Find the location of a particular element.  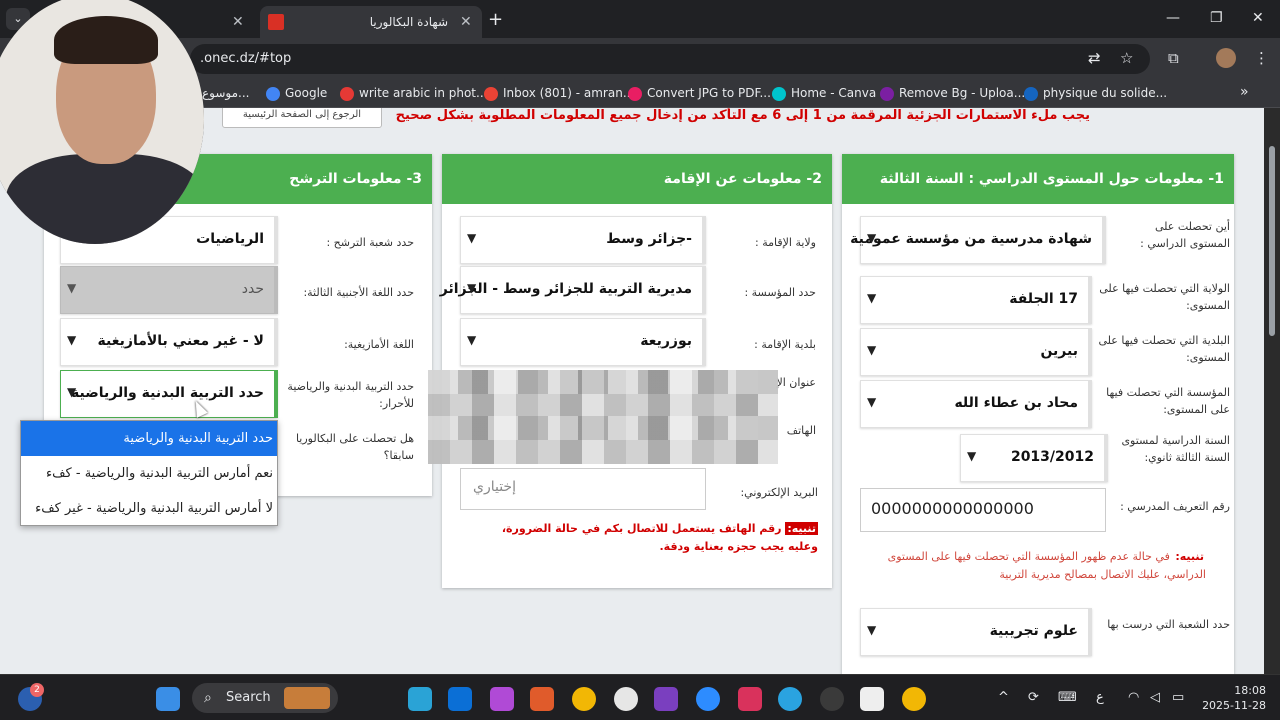

restore-icon: ❐ is located at coordinates (1216, 18).